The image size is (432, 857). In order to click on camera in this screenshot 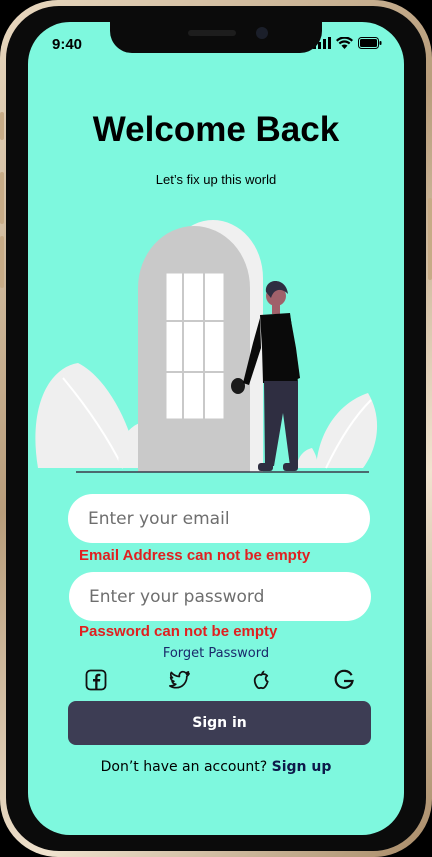, I will do `click(262, 33)`.